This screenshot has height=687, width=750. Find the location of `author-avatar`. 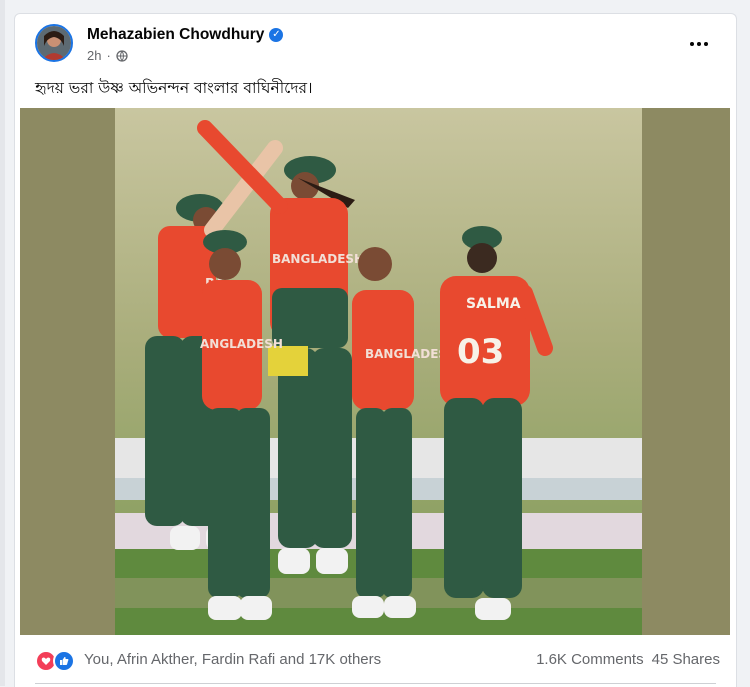

author-avatar is located at coordinates (54, 43).